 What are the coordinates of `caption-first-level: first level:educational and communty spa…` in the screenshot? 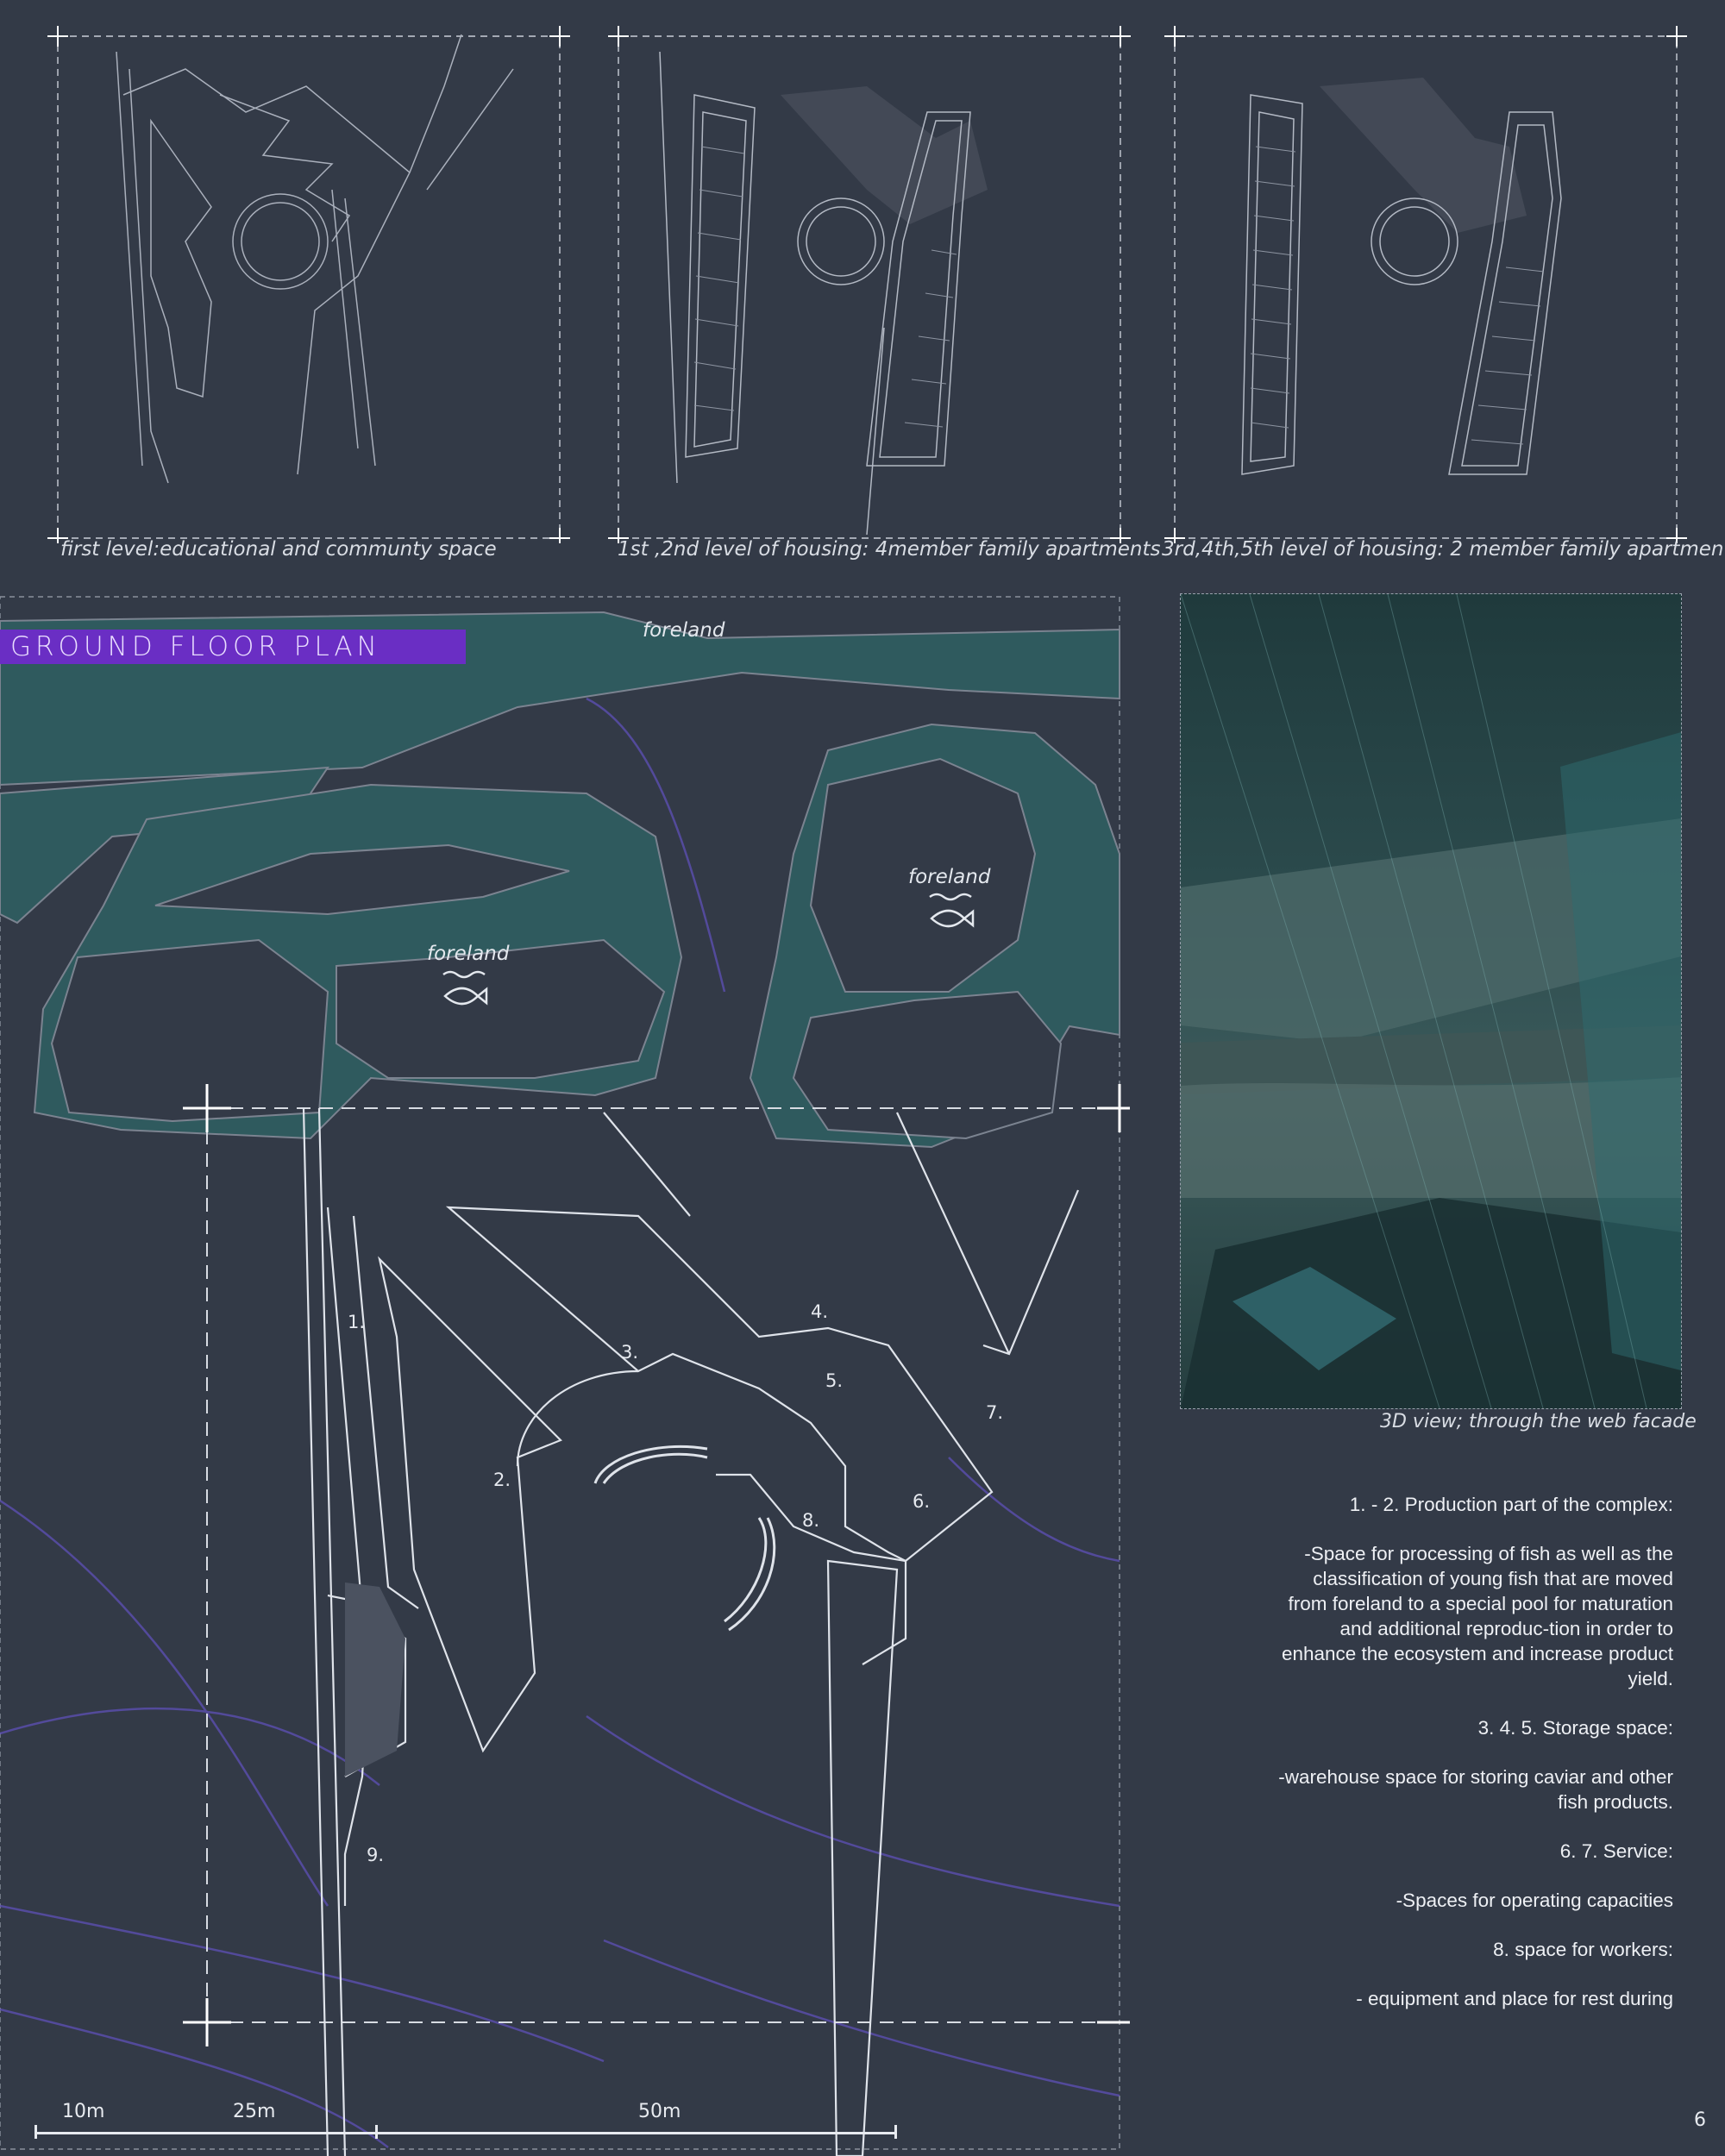 It's located at (278, 549).